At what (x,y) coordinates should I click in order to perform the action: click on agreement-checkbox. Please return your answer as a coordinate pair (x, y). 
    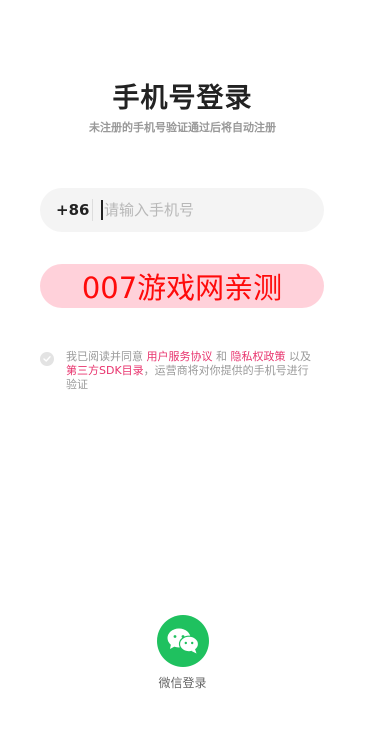
    Looking at the image, I should click on (47, 359).